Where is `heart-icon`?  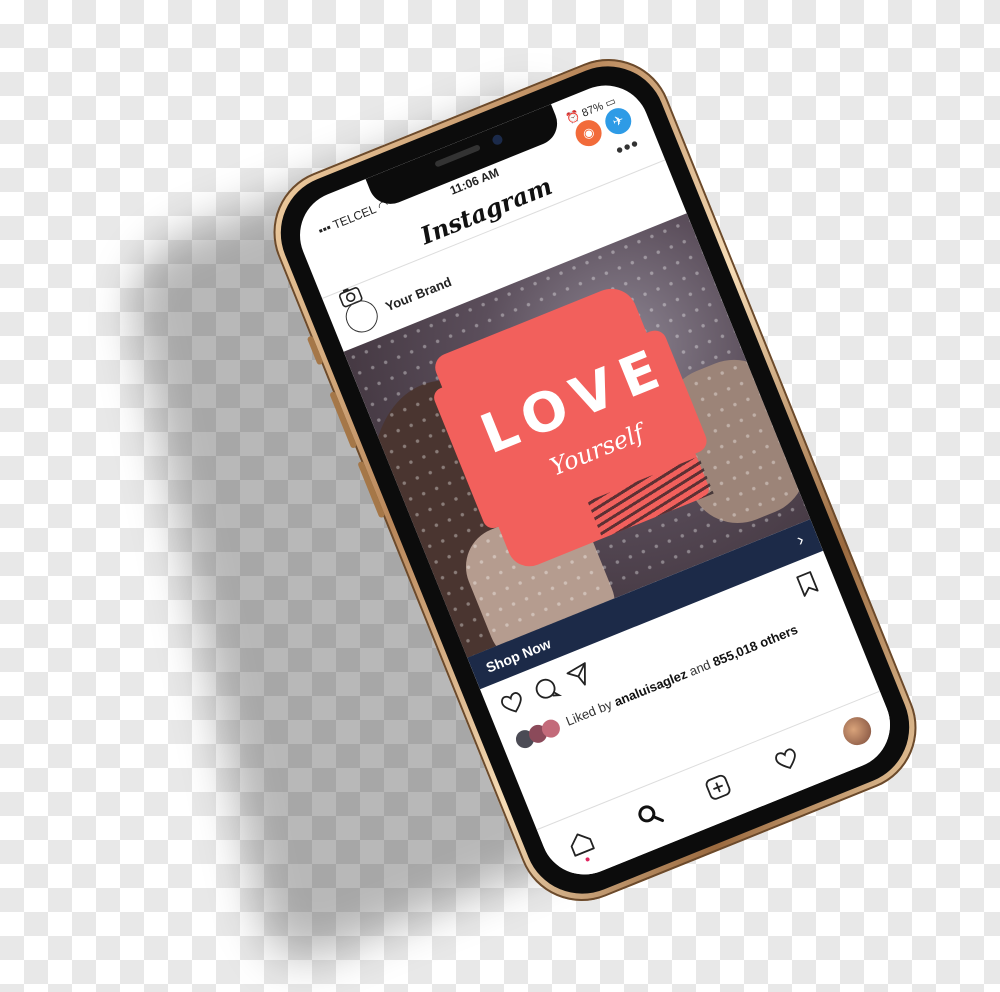 heart-icon is located at coordinates (786, 759).